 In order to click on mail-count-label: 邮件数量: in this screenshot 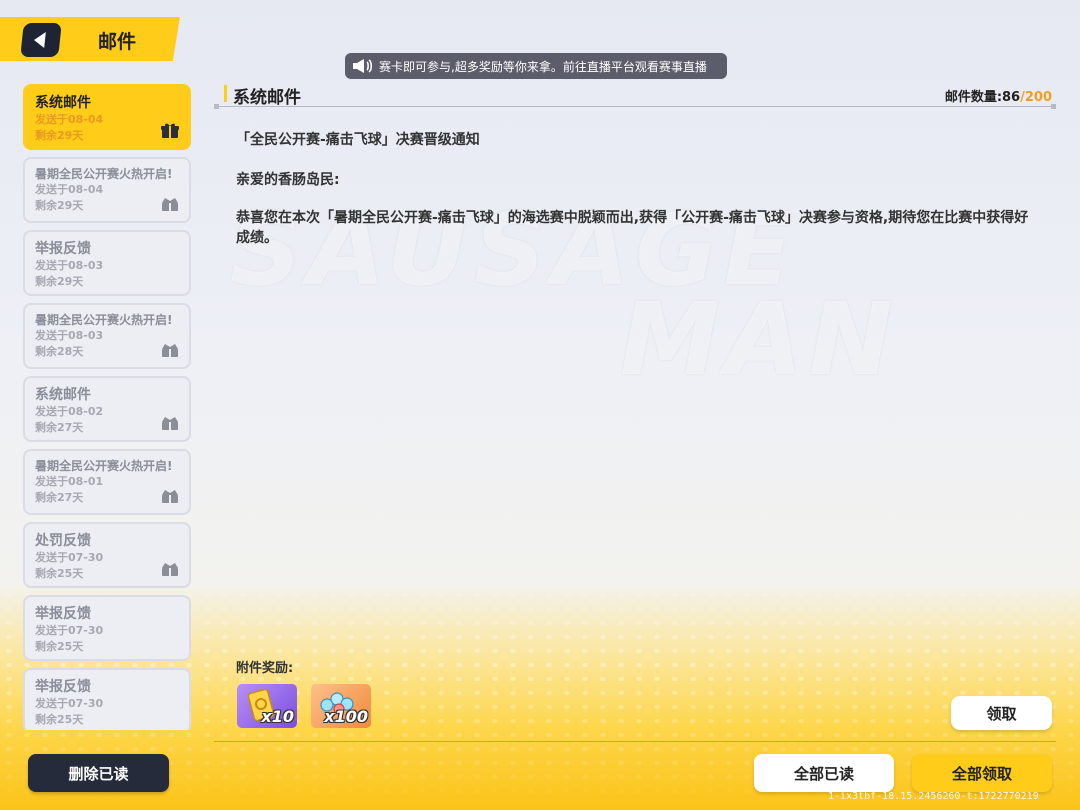, I will do `click(973, 97)`.